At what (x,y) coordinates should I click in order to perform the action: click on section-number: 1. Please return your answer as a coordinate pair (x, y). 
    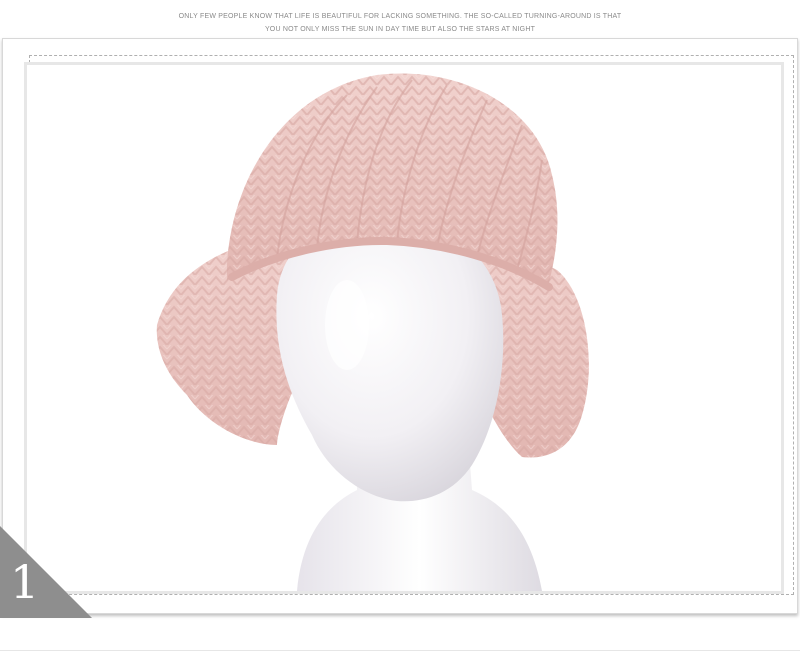
    Looking at the image, I should click on (25, 582).